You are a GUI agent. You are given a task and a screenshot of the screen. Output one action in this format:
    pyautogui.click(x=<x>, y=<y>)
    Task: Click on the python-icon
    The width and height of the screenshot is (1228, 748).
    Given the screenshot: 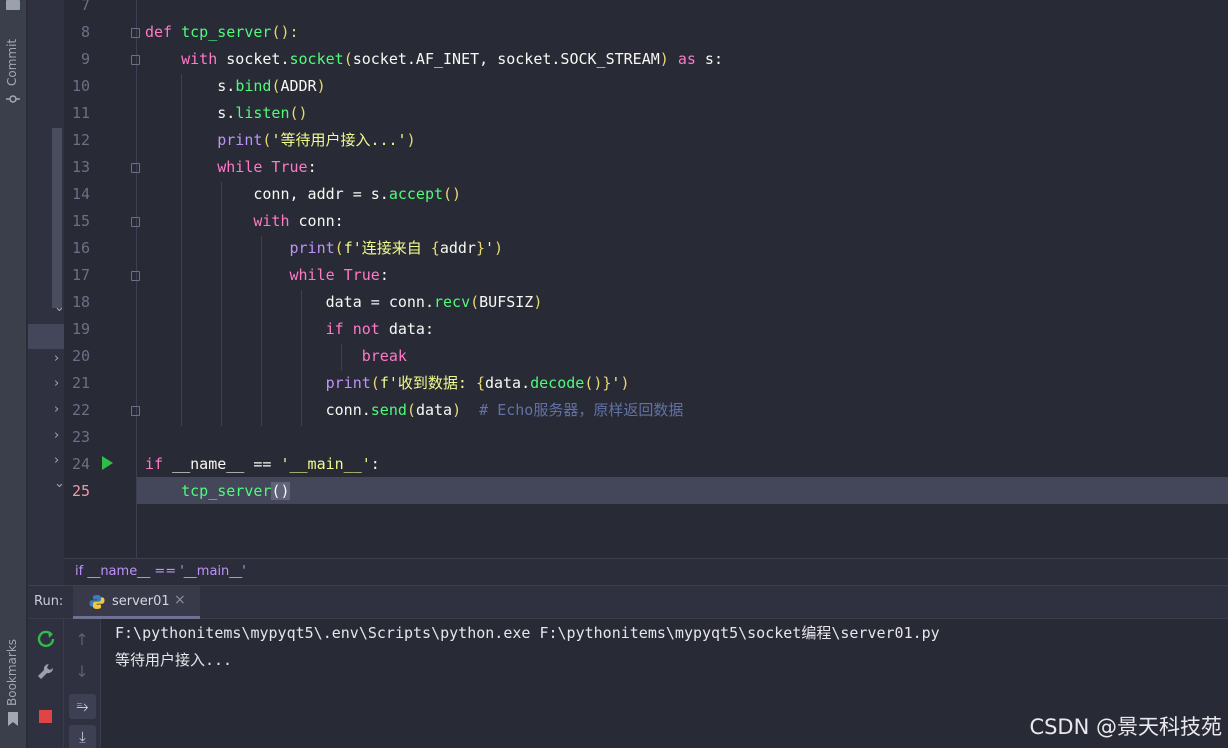 What is the action you would take?
    pyautogui.click(x=97, y=602)
    